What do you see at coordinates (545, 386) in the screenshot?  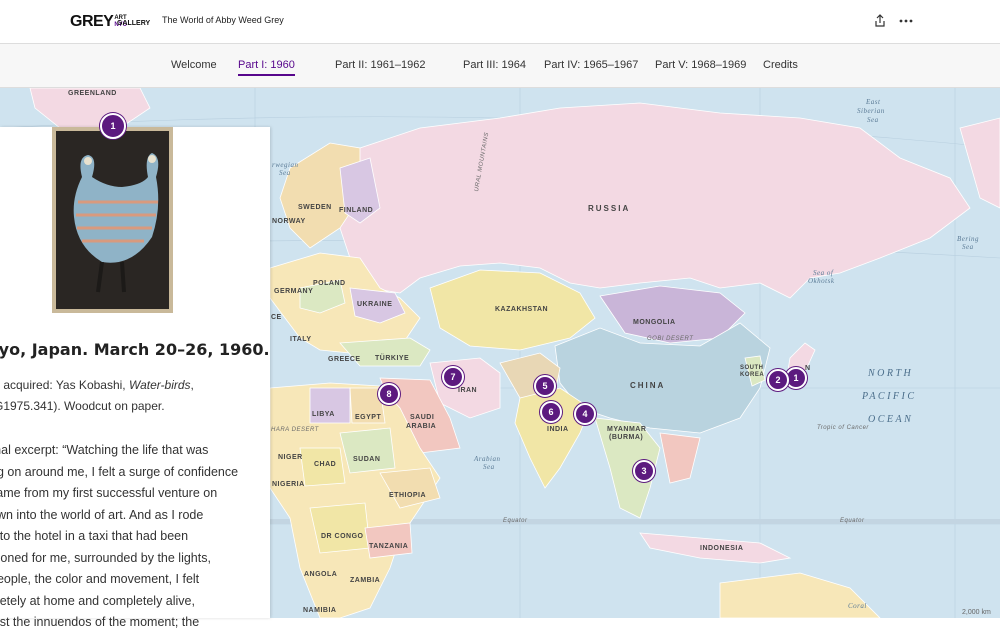 I see `map-marker-5: 5` at bounding box center [545, 386].